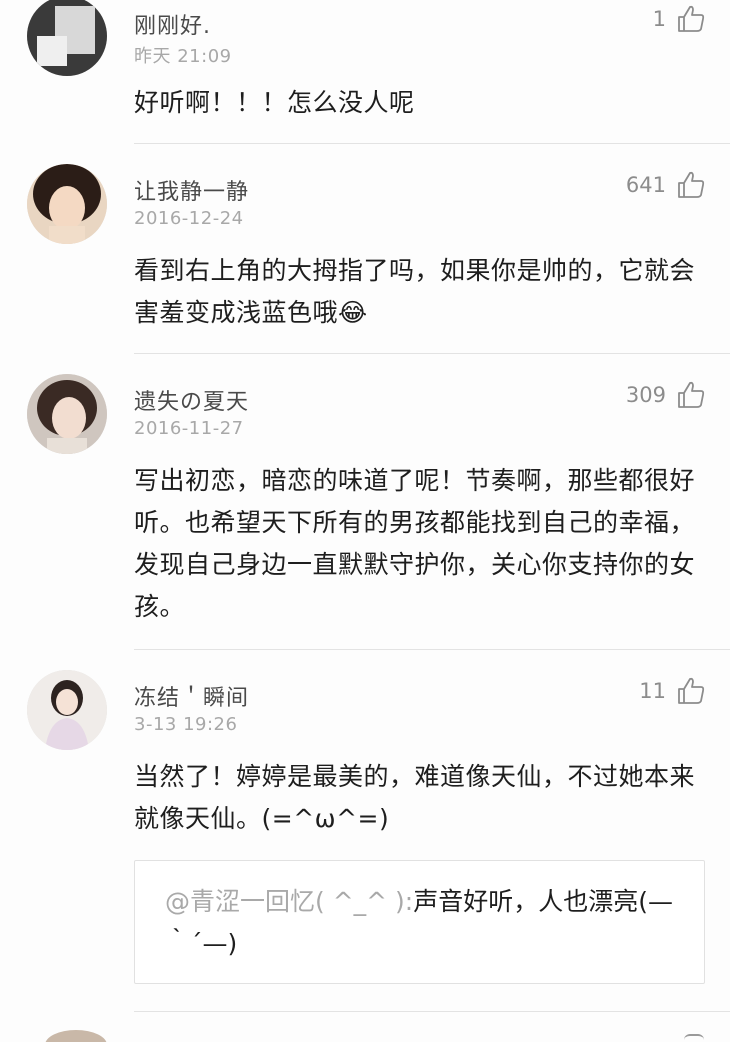 This screenshot has width=730, height=1042. I want to click on like-button: 641, so click(666, 185).